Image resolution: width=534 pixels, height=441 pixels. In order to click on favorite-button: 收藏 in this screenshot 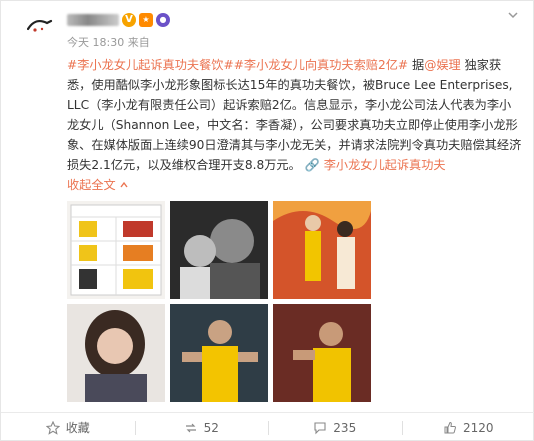, I will do `click(68, 427)`.